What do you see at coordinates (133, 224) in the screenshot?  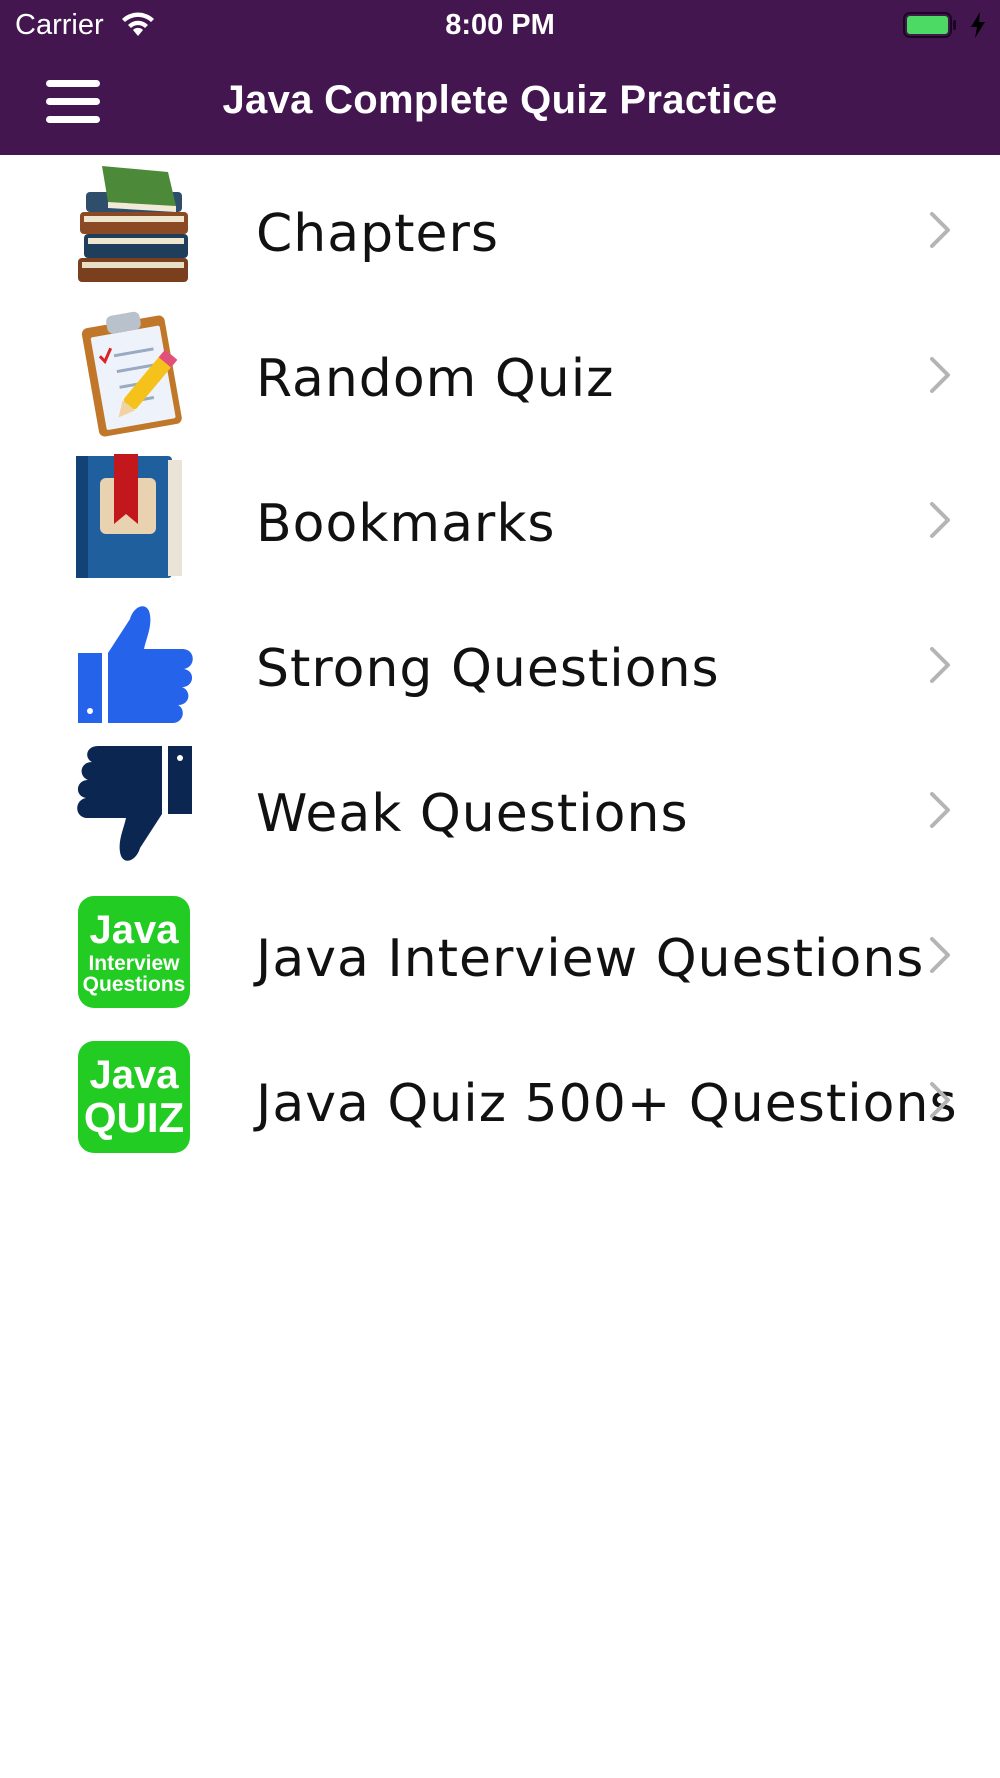 I see `books-icon` at bounding box center [133, 224].